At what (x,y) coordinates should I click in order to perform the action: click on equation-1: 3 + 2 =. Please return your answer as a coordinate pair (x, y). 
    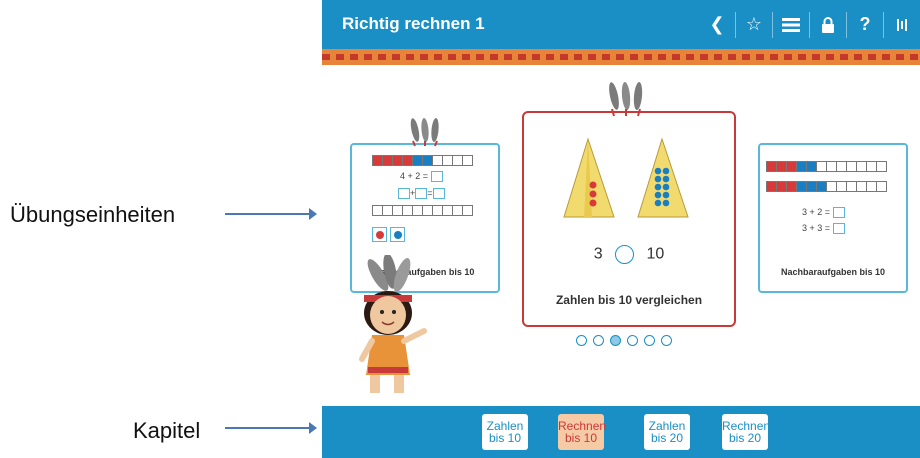
    Looking at the image, I should click on (823, 213).